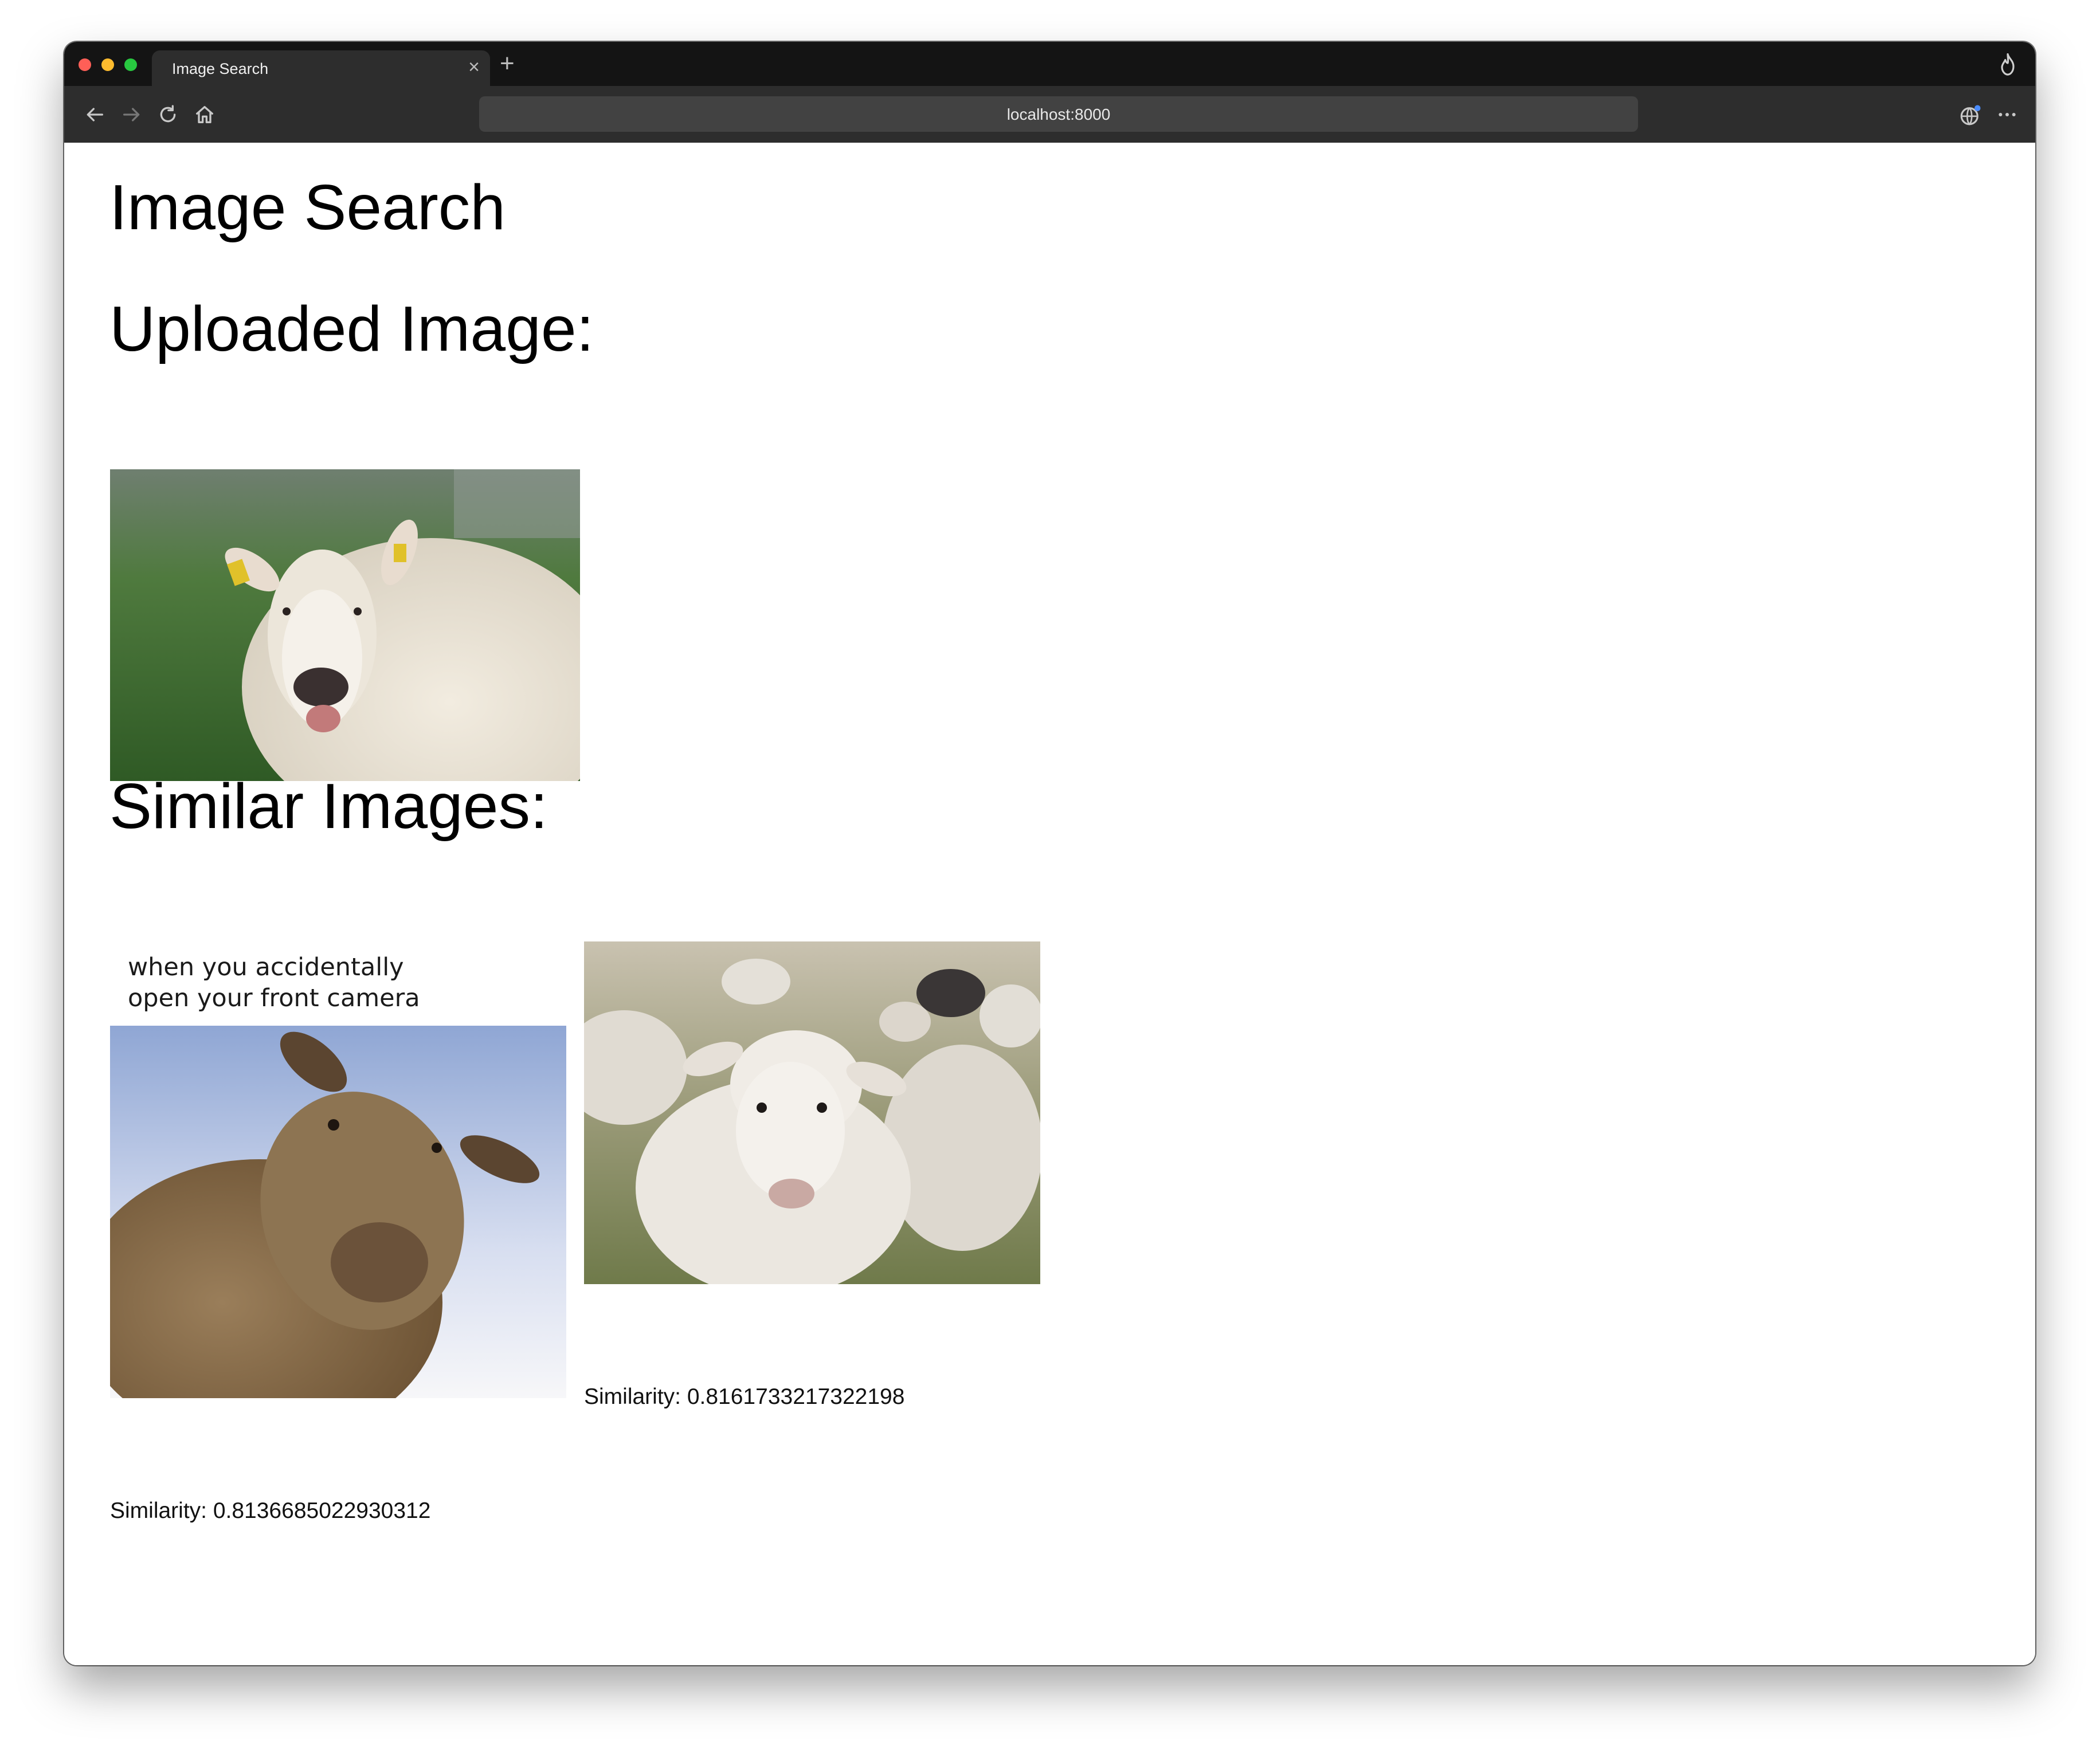  Describe the element at coordinates (94, 114) in the screenshot. I see `back-arrow-icon` at that location.